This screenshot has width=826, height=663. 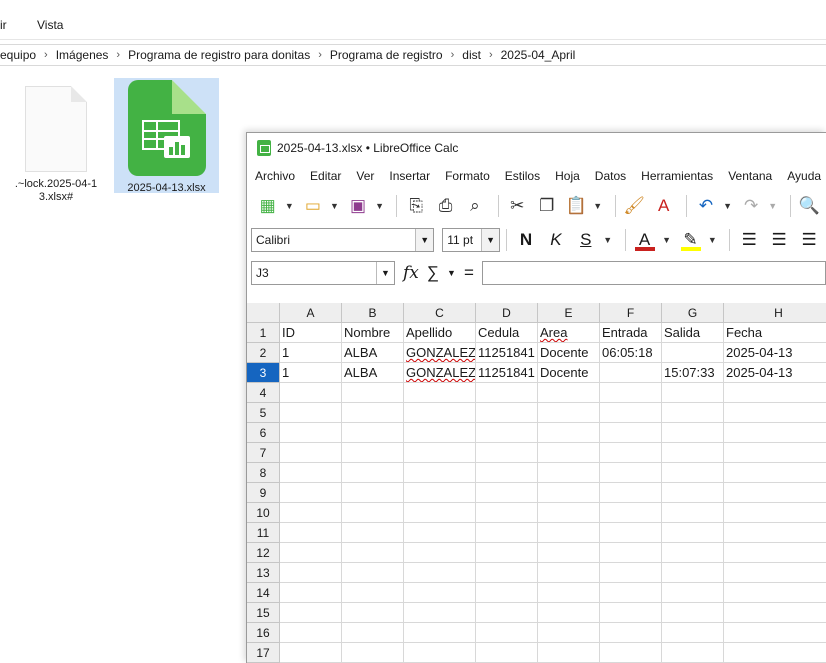 What do you see at coordinates (440, 473) in the screenshot?
I see `cell-c8` at bounding box center [440, 473].